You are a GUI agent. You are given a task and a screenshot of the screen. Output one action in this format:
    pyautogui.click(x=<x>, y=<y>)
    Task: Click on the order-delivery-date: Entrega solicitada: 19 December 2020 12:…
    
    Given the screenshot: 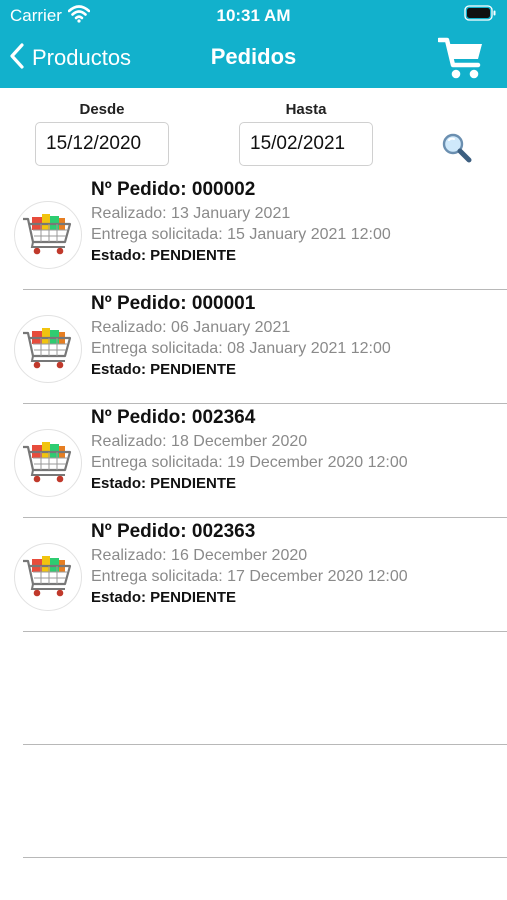 What is the action you would take?
    pyautogui.click(x=249, y=462)
    